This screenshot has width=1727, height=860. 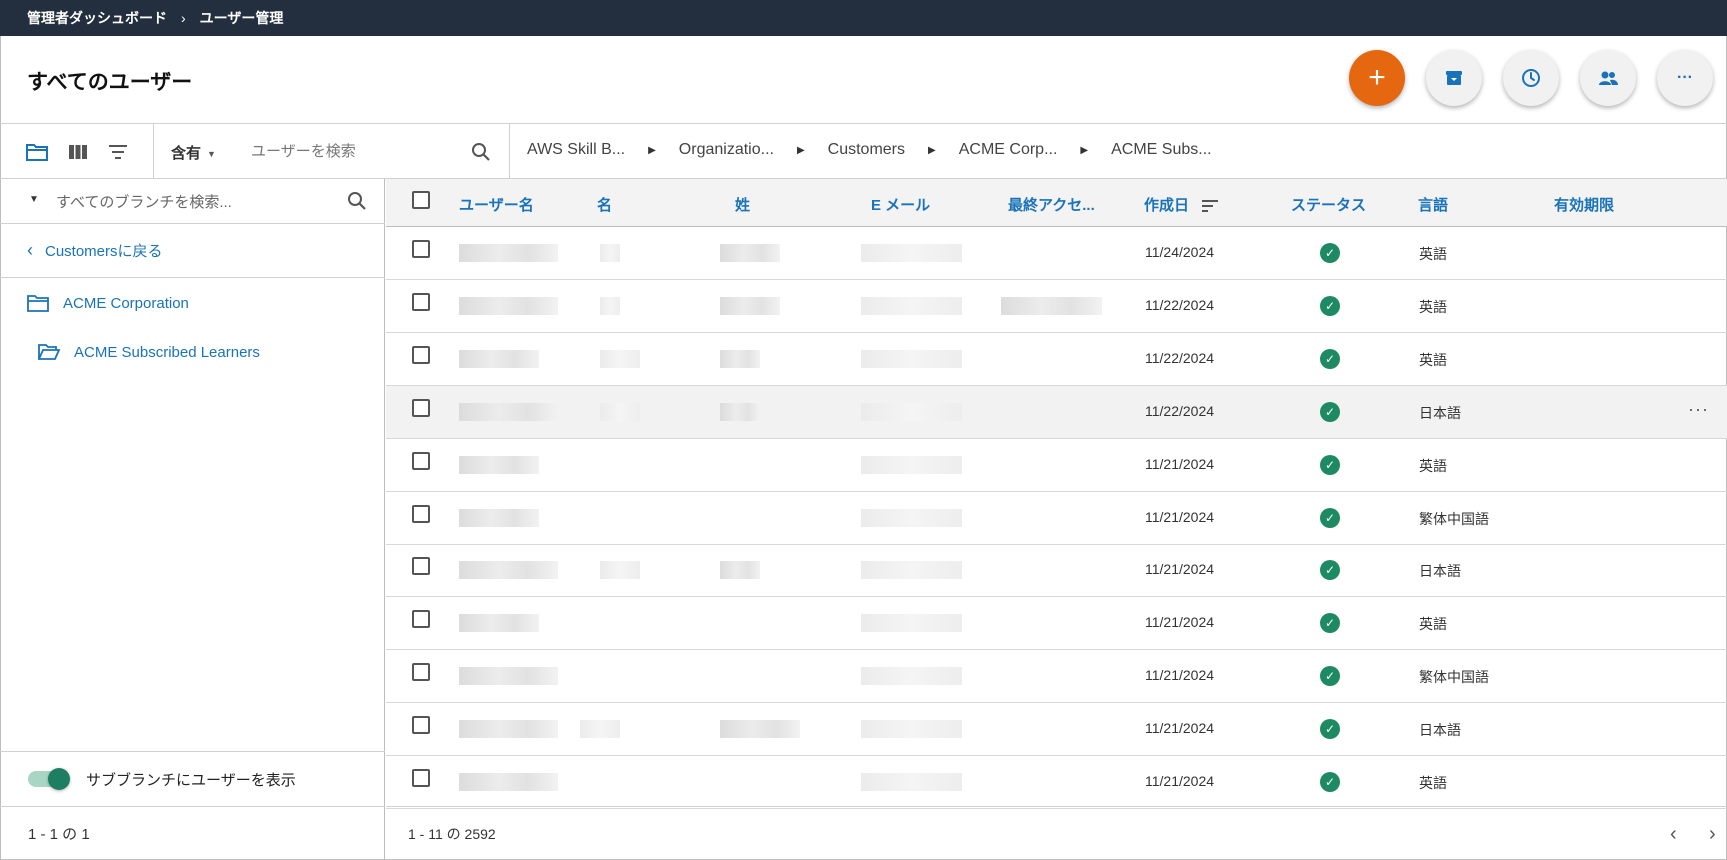 I want to click on next-page-button: ›, so click(x=1712, y=834).